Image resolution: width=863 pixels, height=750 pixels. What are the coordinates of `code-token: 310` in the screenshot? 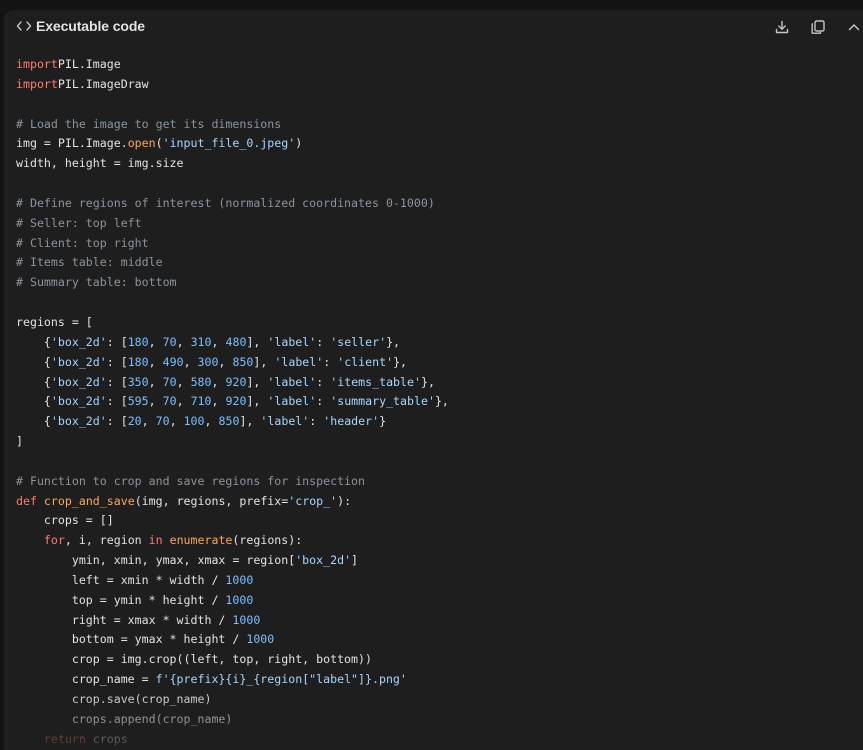 It's located at (201, 341).